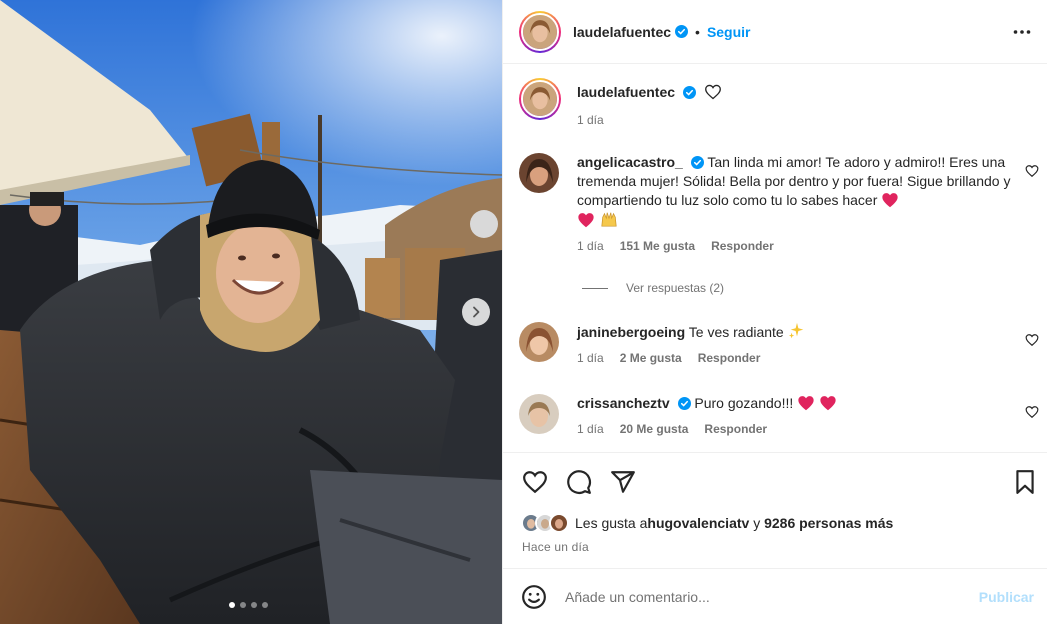 This screenshot has width=1047, height=624. I want to click on liker-username: hugovalenciatv, so click(698, 523).